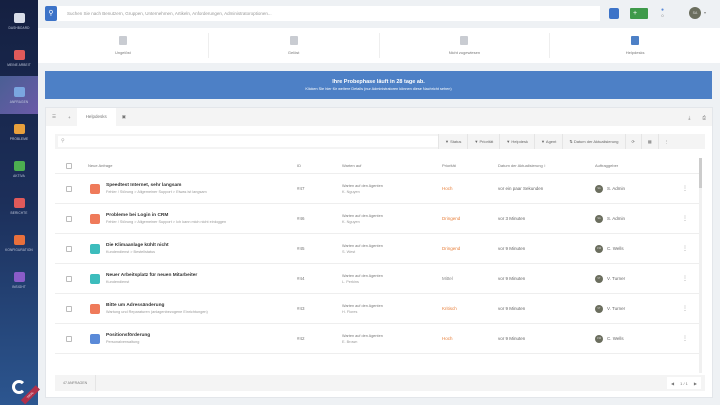  I want to click on save-icon: ▣, so click(124, 117).